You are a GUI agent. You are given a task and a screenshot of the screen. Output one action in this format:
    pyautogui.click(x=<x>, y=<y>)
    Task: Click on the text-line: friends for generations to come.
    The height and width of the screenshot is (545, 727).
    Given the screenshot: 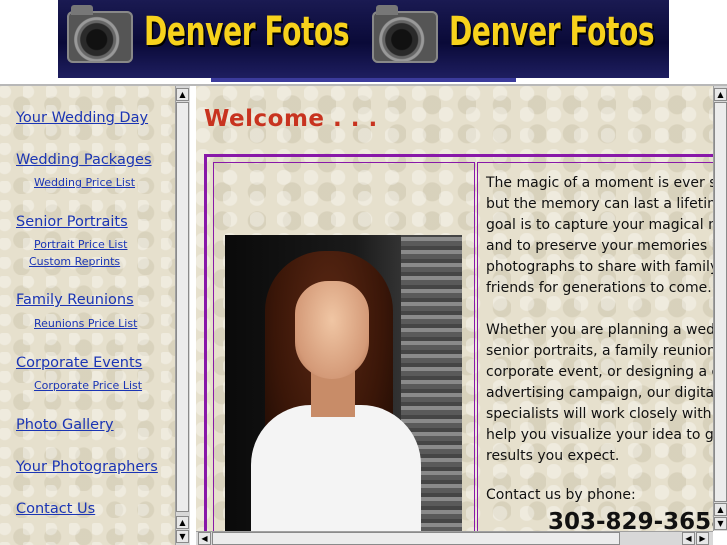 What is the action you would take?
    pyautogui.click(x=599, y=288)
    